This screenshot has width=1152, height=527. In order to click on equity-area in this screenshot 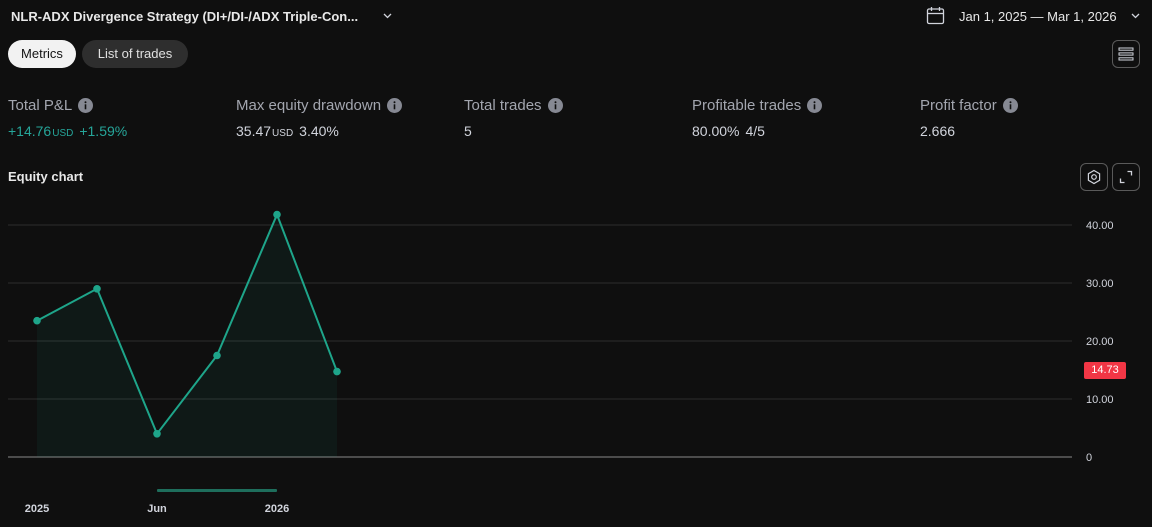, I will do `click(187, 335)`.